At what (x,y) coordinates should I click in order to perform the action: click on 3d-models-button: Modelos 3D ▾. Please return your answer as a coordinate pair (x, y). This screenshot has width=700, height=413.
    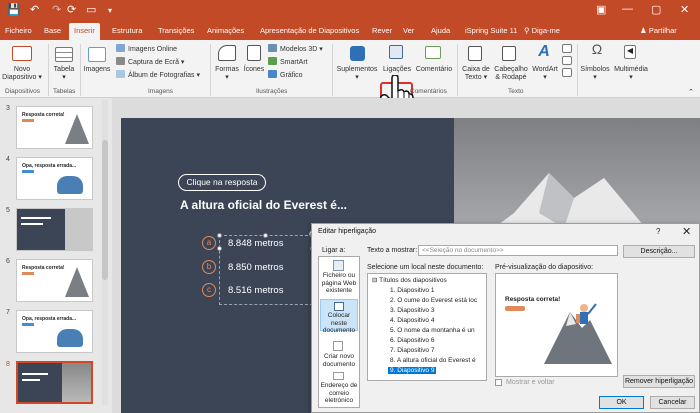
    Looking at the image, I should click on (295, 48).